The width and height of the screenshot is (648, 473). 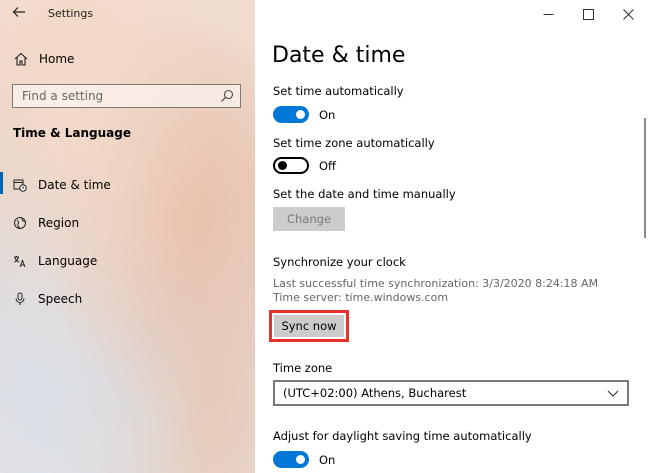 What do you see at coordinates (59, 223) in the screenshot?
I see `sidebar-item-label: Region` at bounding box center [59, 223].